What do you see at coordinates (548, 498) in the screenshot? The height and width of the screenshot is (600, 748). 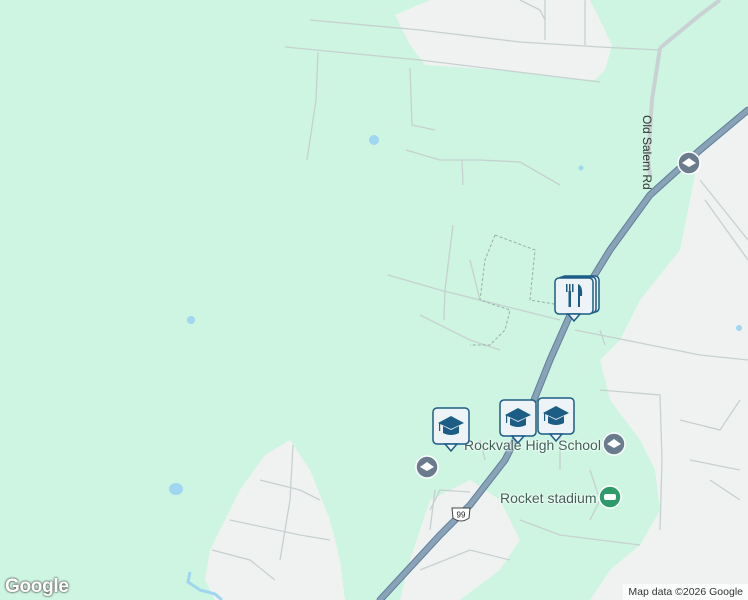 I see `poi-label-rocket-stadium: Rocket stadium` at bounding box center [548, 498].